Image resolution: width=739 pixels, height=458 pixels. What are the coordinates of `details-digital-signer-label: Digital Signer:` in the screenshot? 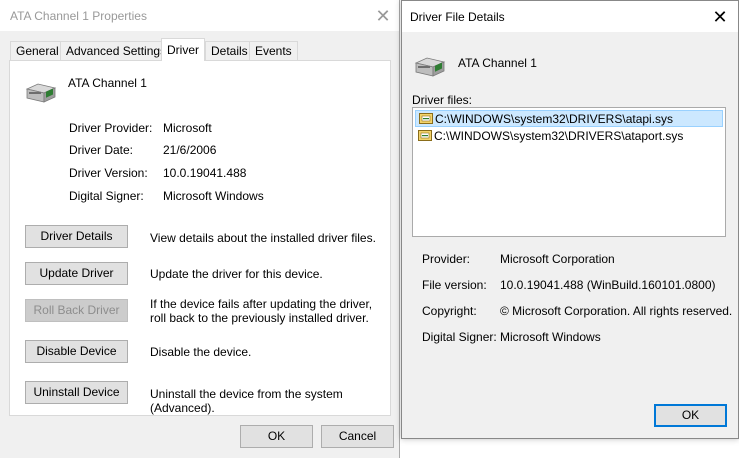 It's located at (459, 337).